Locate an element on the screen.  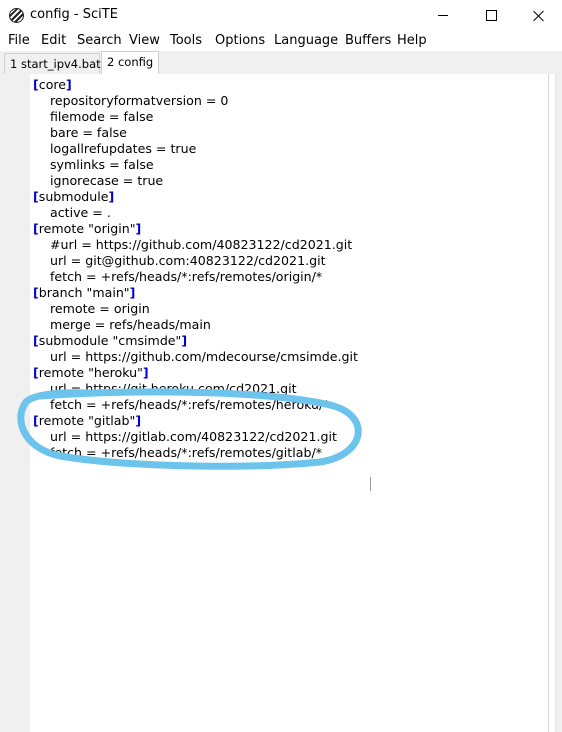
section-name: remote "heroku" is located at coordinates (90, 372).